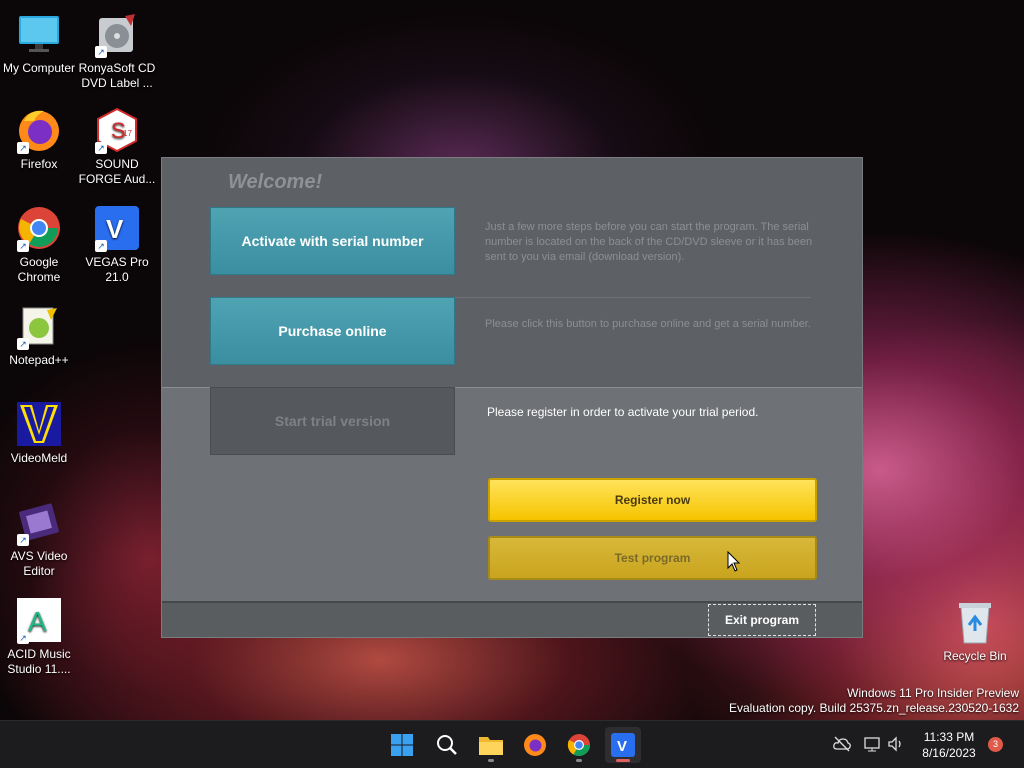 This screenshot has height=768, width=1024. I want to click on desktop-icon-label: Recycle Bin, so click(975, 656).